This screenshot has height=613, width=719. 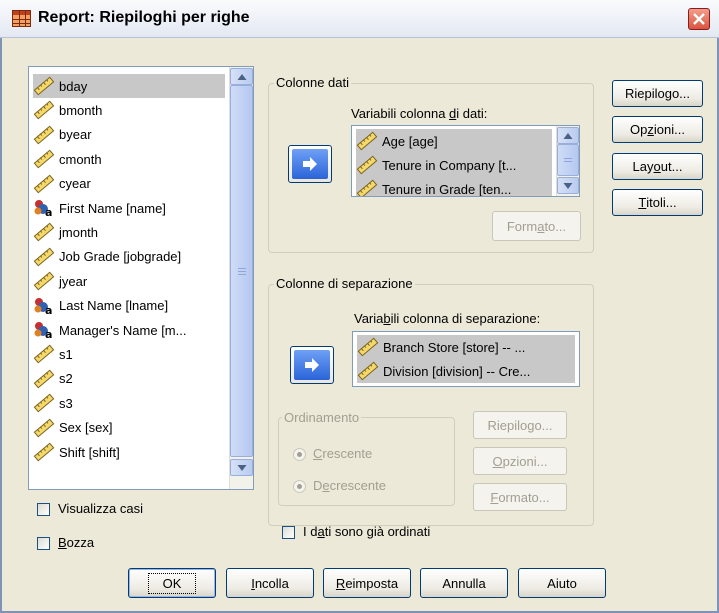 What do you see at coordinates (129, 403) in the screenshot?
I see `list-item: s3` at bounding box center [129, 403].